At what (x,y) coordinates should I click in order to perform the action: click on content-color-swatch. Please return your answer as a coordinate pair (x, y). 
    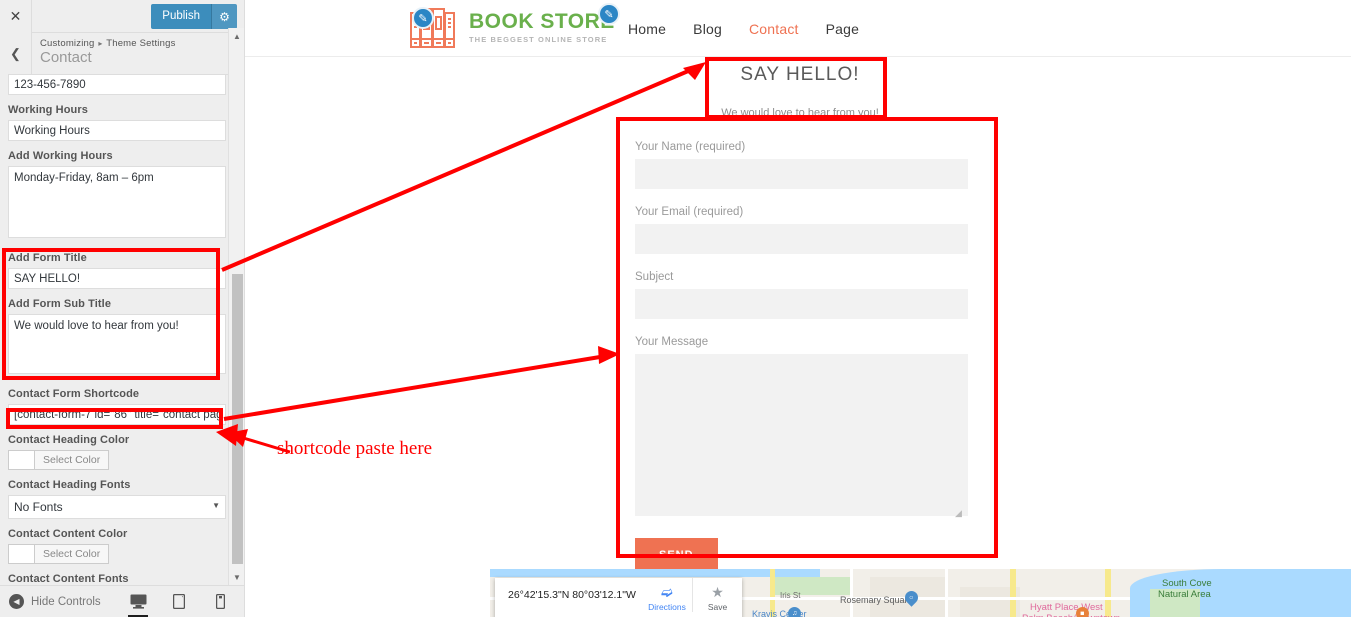
    Looking at the image, I should click on (21, 554).